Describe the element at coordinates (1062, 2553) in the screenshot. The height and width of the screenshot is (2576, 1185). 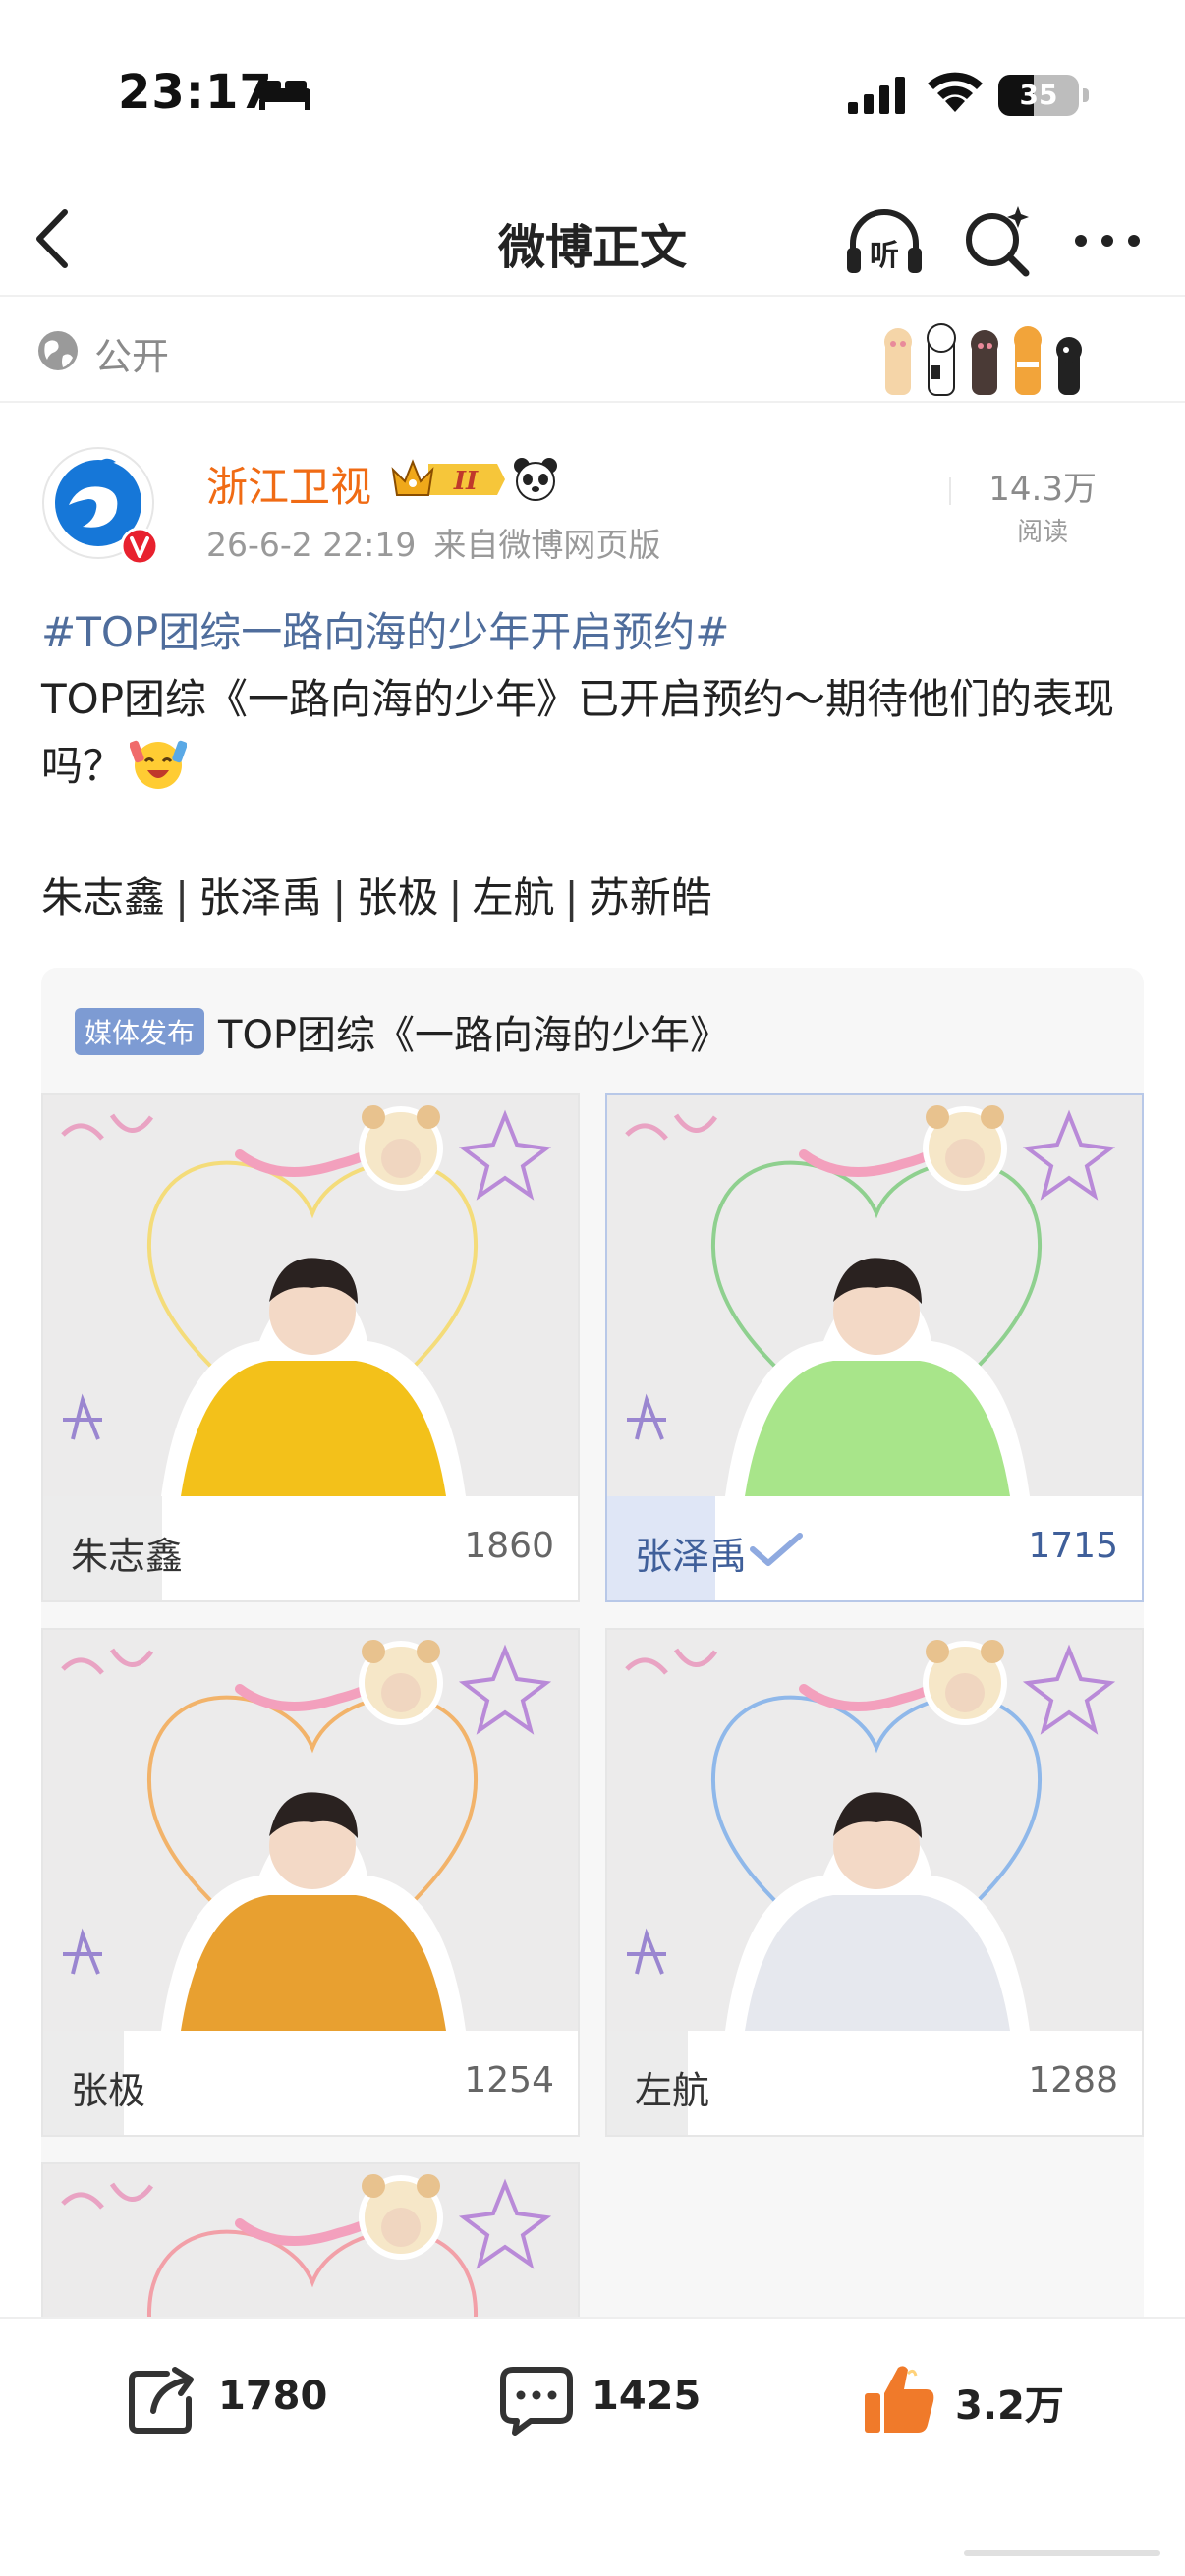
I see `home-indicator` at that location.